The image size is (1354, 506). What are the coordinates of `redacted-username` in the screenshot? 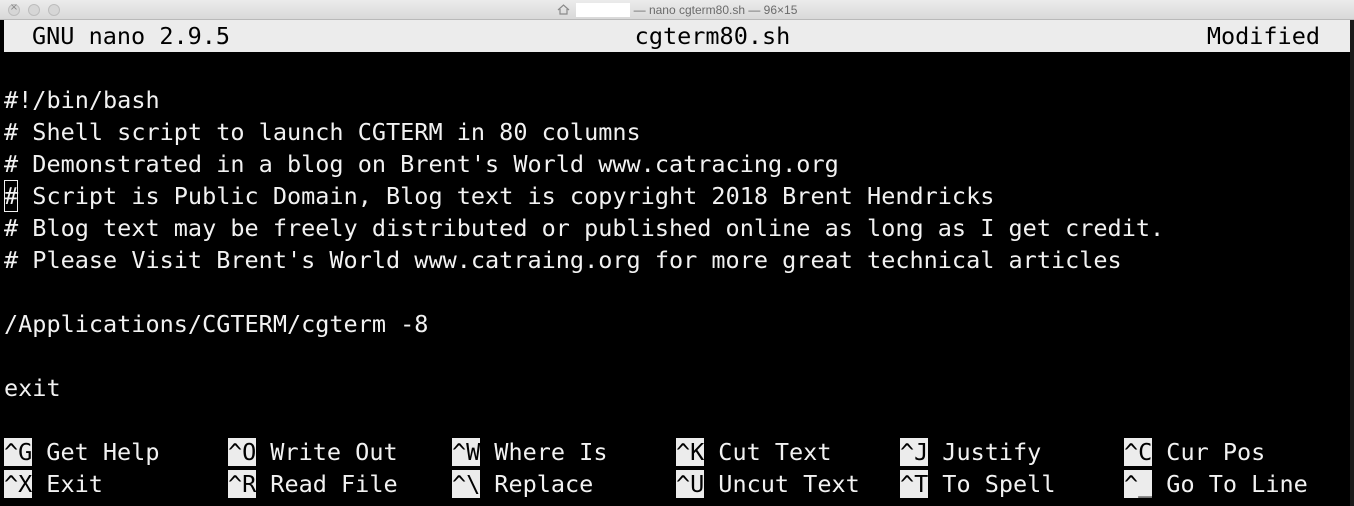 It's located at (602, 10).